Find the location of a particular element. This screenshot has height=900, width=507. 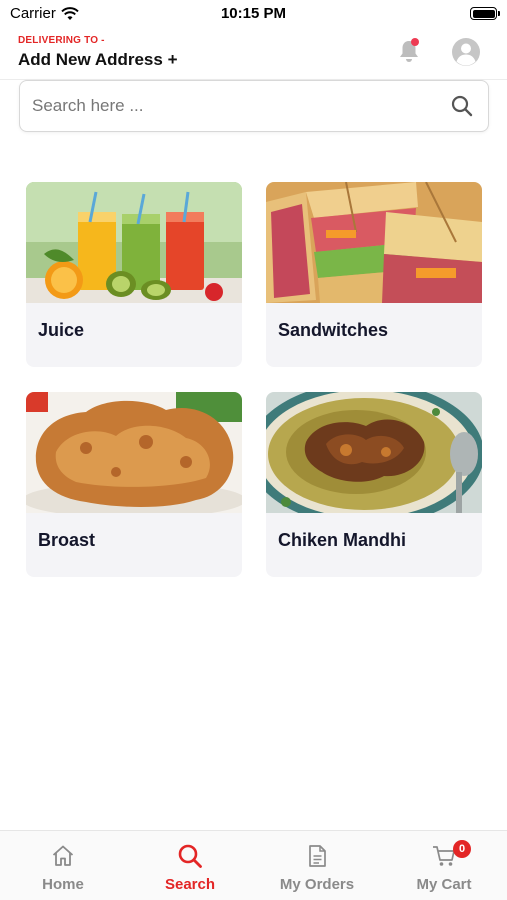

add-address-button: Add New Address + is located at coordinates (98, 60).